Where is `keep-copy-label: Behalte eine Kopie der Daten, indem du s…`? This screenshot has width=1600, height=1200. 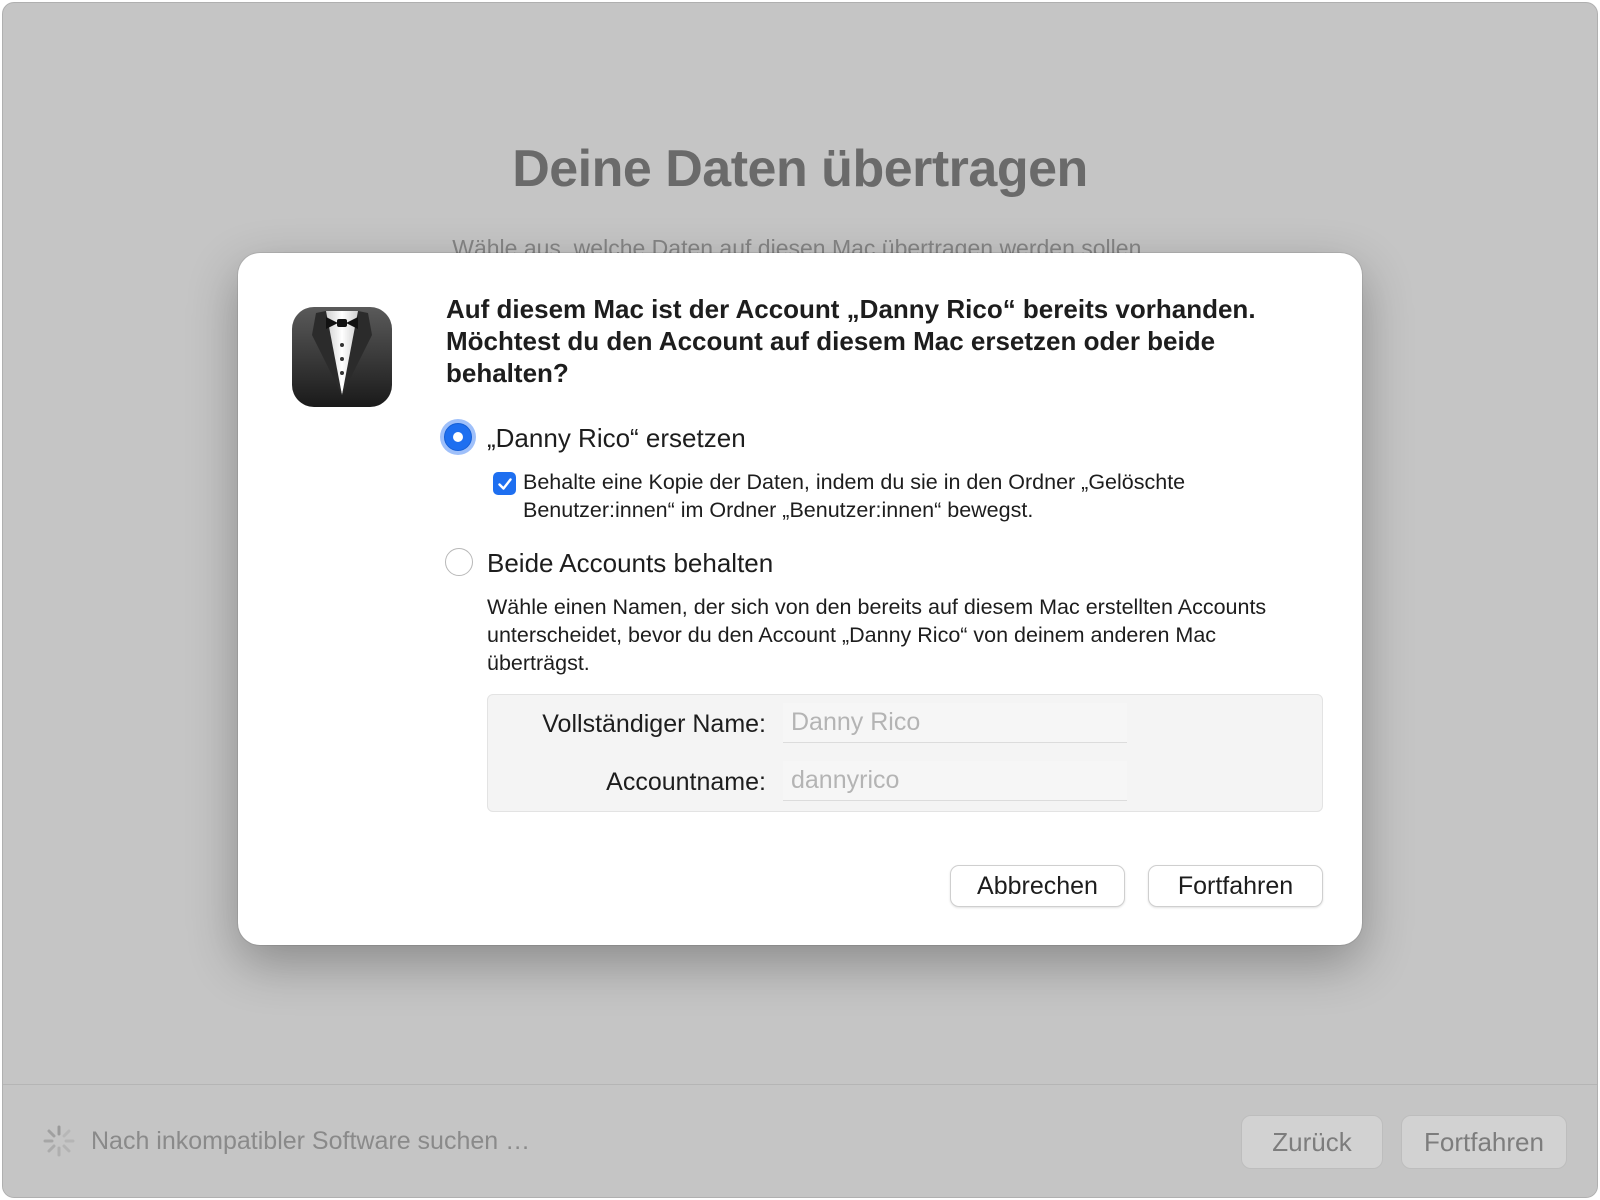
keep-copy-label: Behalte eine Kopie der Daten, indem du s… is located at coordinates (903, 496).